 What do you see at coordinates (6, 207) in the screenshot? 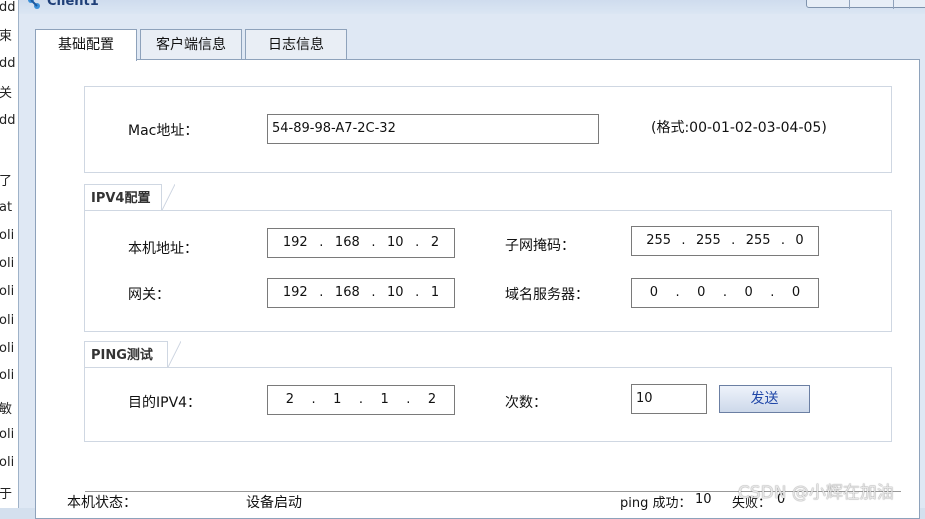
I see `background-text-fragment: at` at bounding box center [6, 207].